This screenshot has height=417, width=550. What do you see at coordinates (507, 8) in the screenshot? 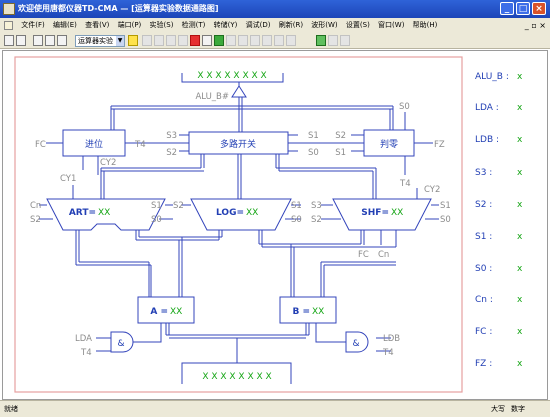
I see `minimize-button: _` at bounding box center [507, 8].